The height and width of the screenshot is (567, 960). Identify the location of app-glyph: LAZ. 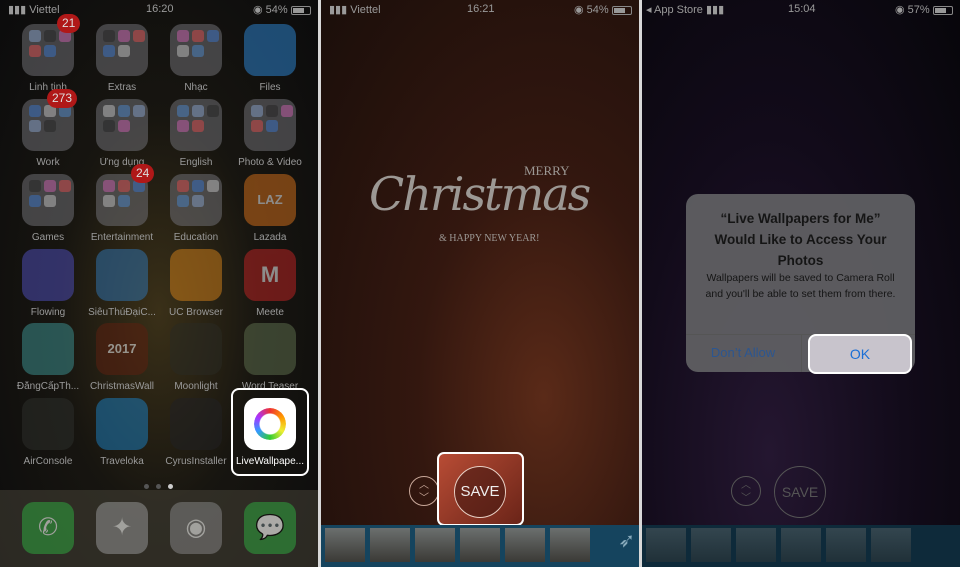
(270, 199).